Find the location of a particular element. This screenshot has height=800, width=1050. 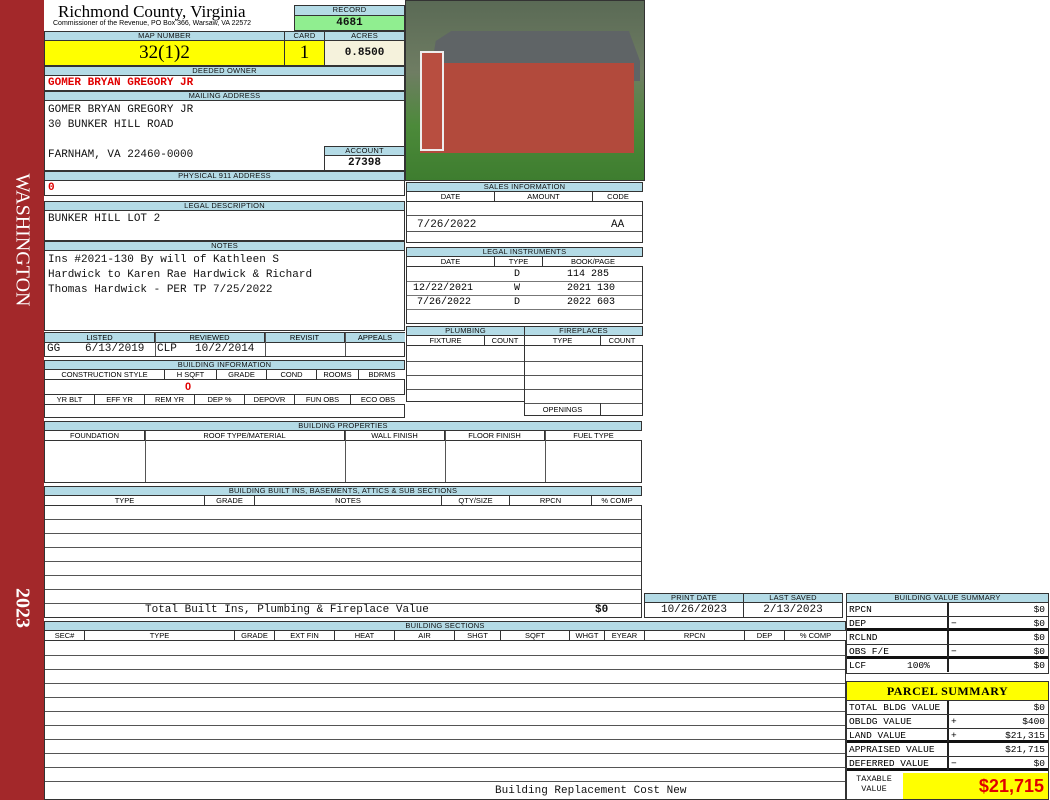

summary-row-rclnd: RCLND $0 is located at coordinates (947, 638).